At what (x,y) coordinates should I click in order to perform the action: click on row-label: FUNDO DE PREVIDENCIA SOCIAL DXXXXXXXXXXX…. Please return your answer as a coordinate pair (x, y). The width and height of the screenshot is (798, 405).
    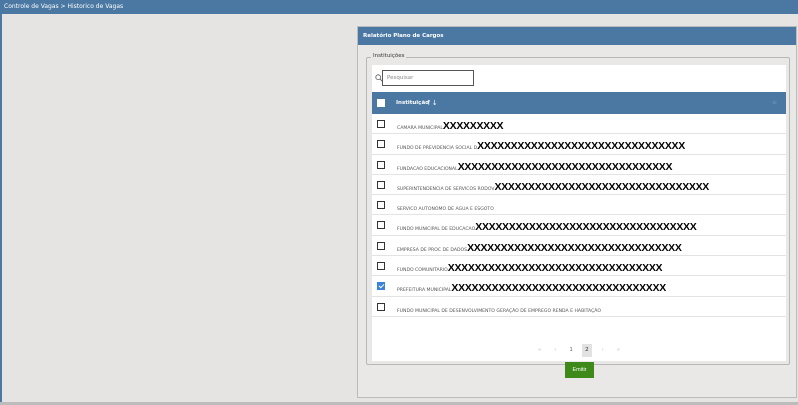
    Looking at the image, I should click on (541, 144).